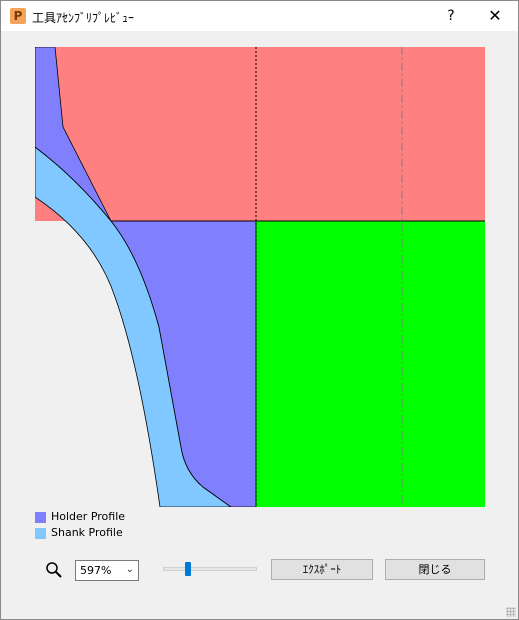 This screenshot has width=519, height=620. What do you see at coordinates (54, 570) in the screenshot?
I see `magnifier-icon` at bounding box center [54, 570].